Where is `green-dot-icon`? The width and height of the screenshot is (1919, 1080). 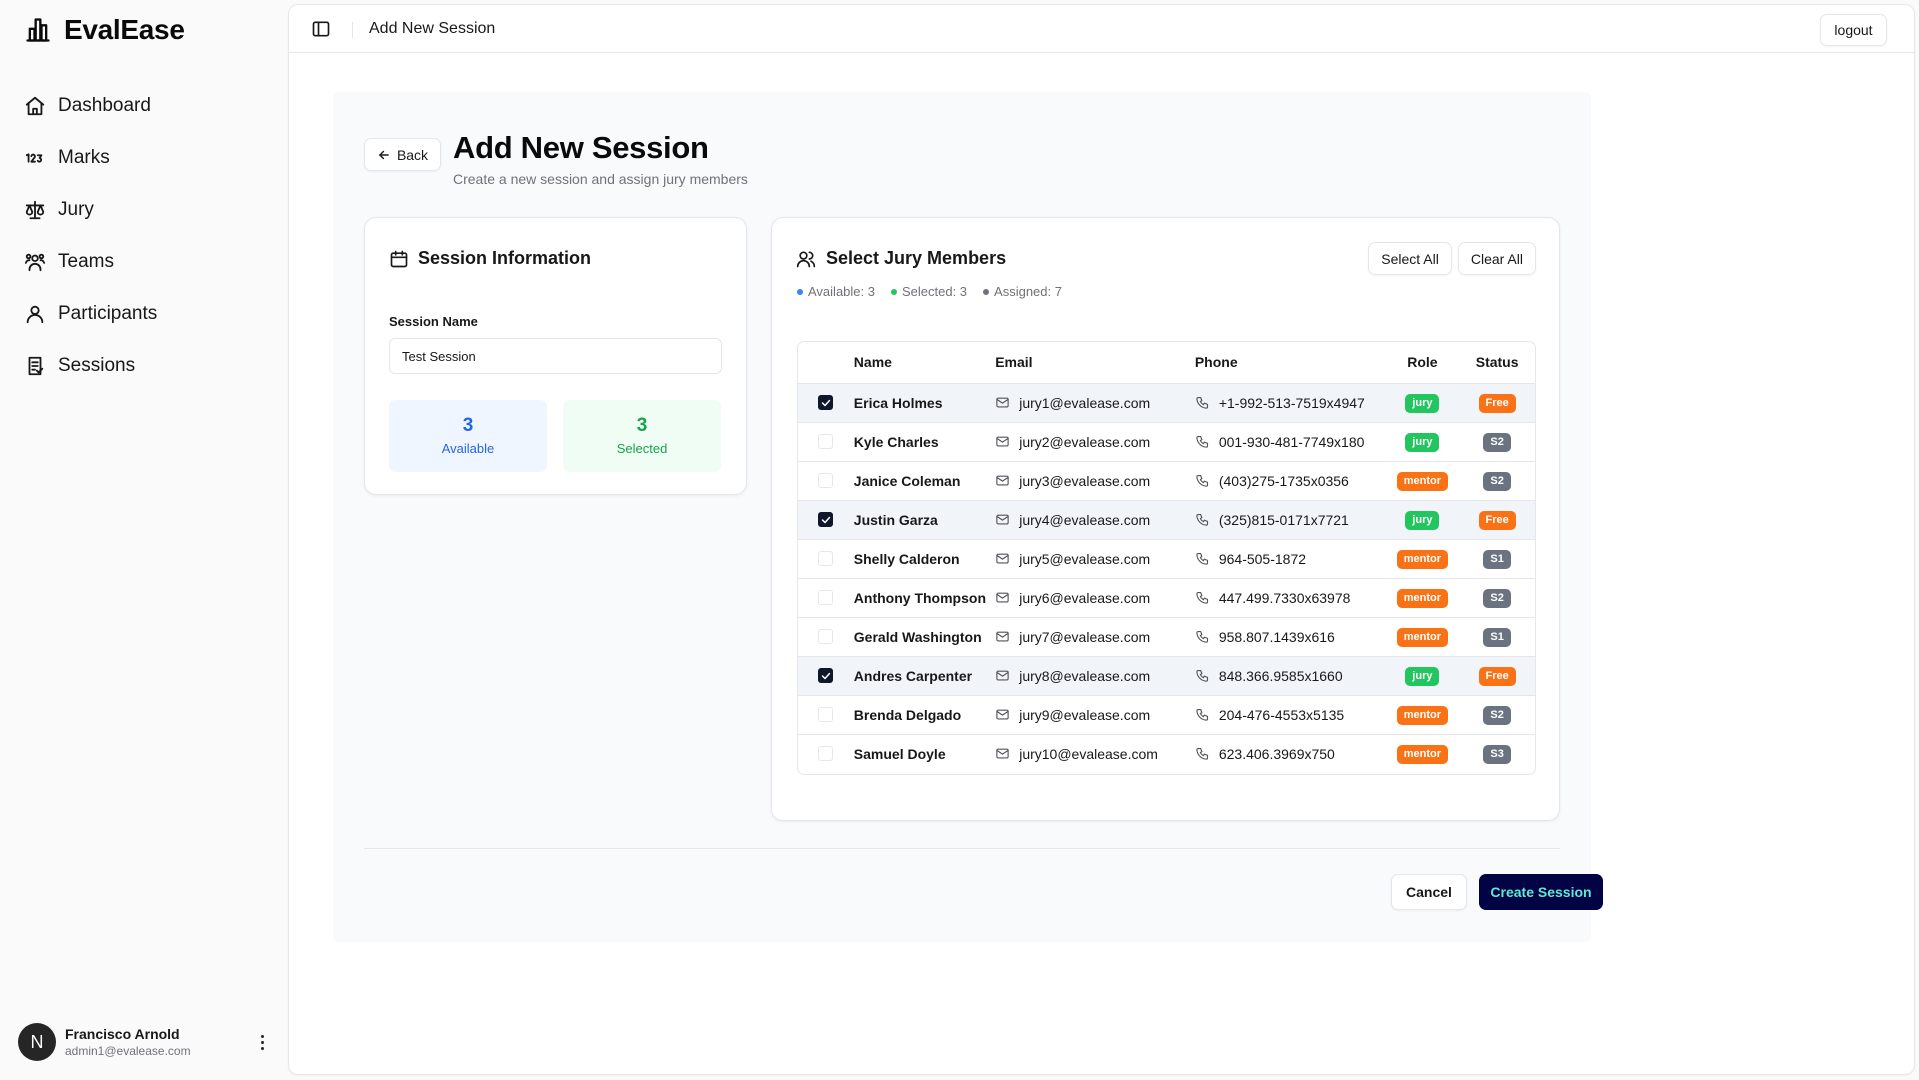 green-dot-icon is located at coordinates (893, 291).